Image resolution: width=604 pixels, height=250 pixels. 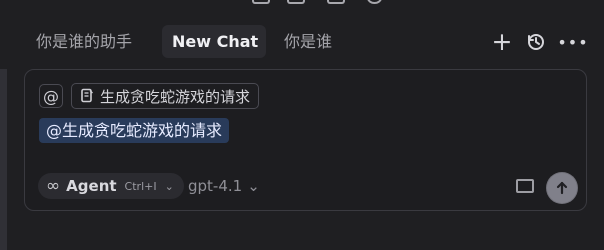 I want to click on send-button, so click(x=562, y=188).